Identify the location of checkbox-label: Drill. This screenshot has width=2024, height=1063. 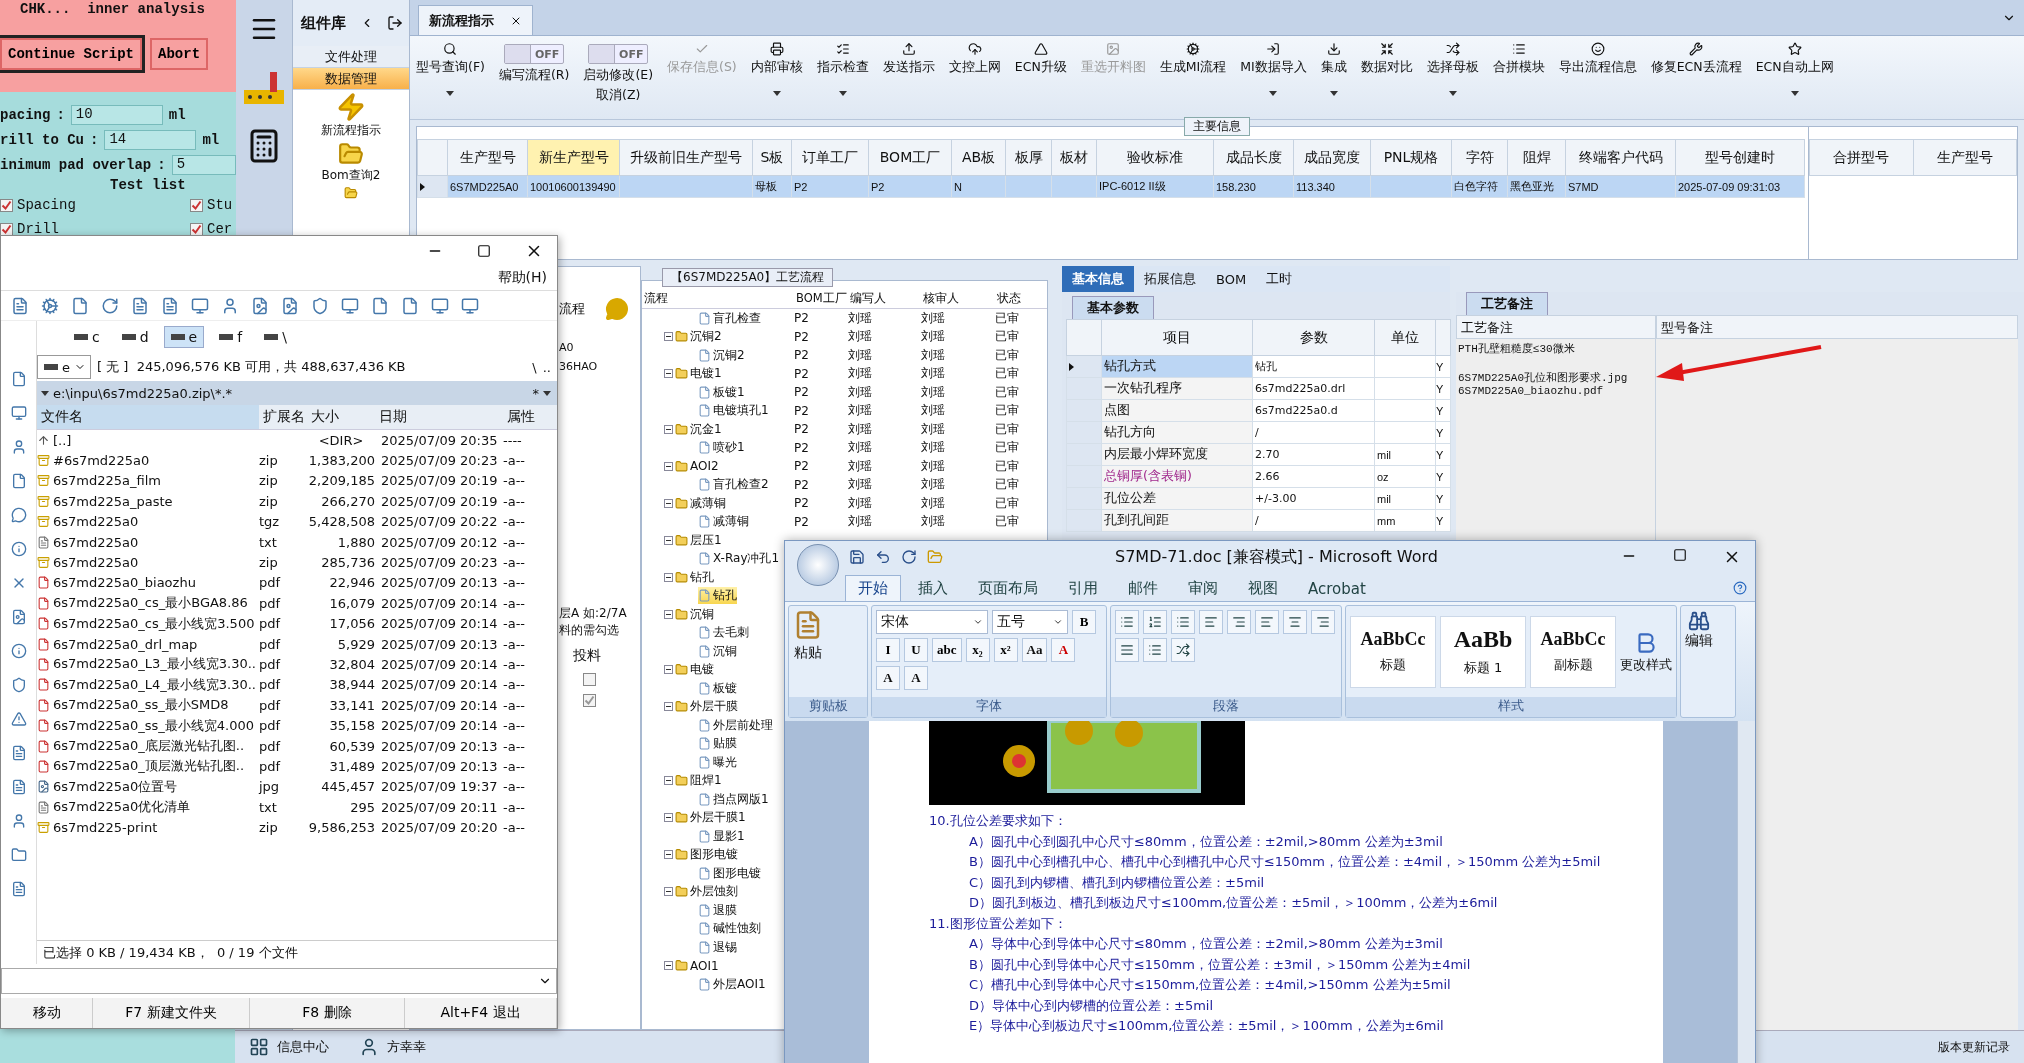
(38, 229).